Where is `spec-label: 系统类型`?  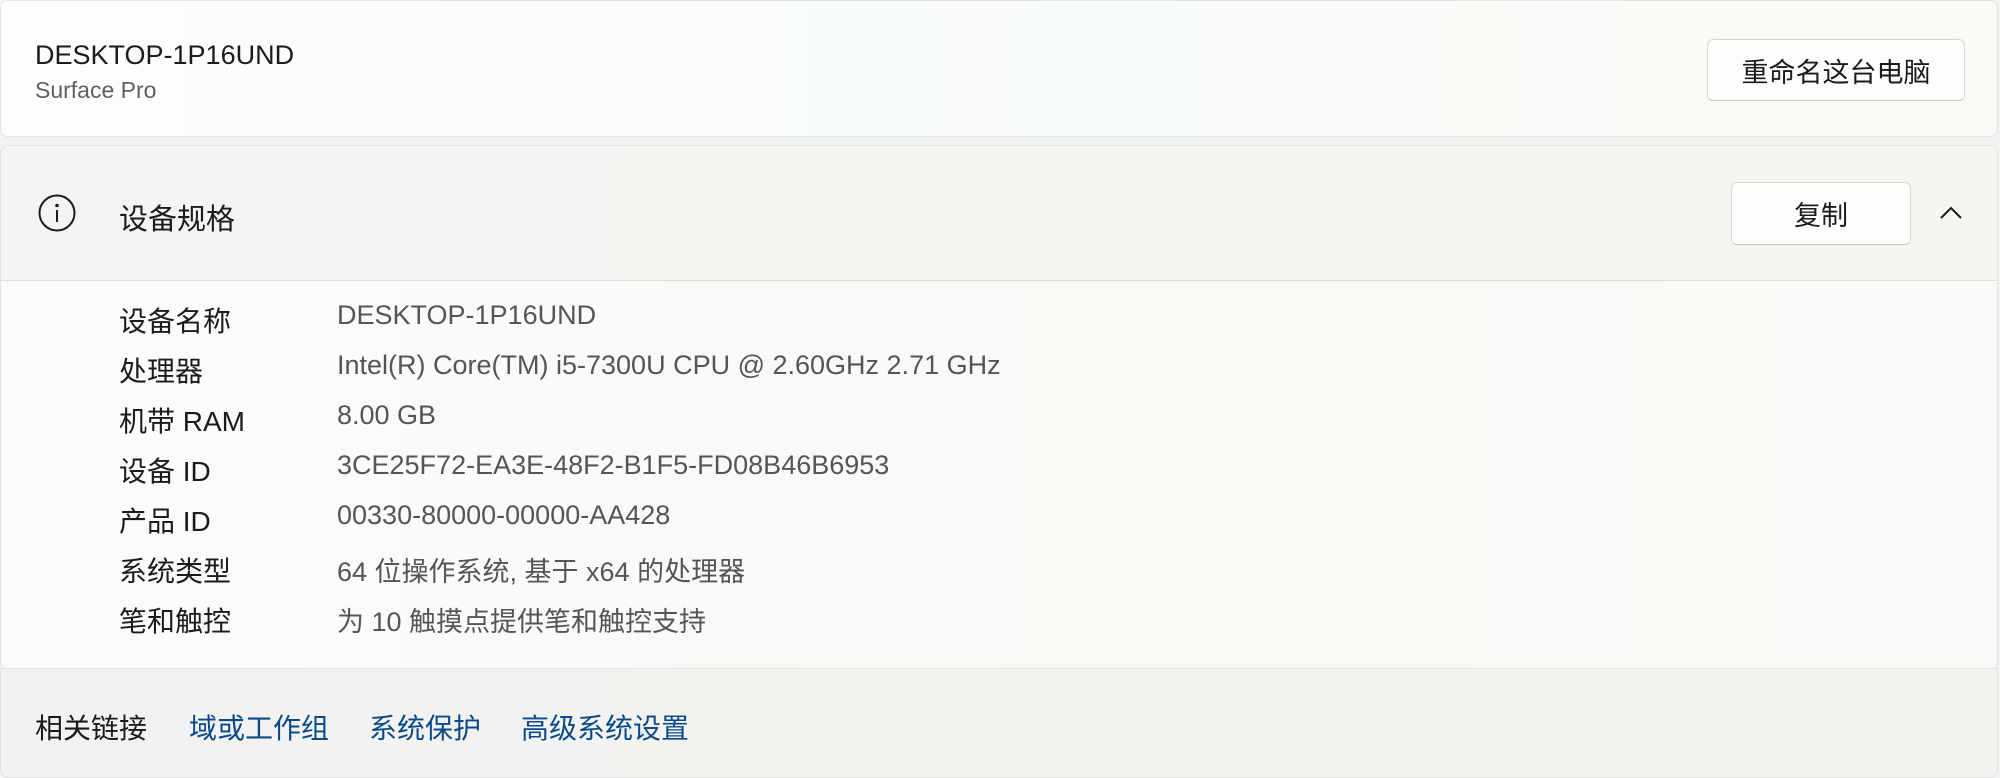
spec-label: 系统类型 is located at coordinates (175, 571).